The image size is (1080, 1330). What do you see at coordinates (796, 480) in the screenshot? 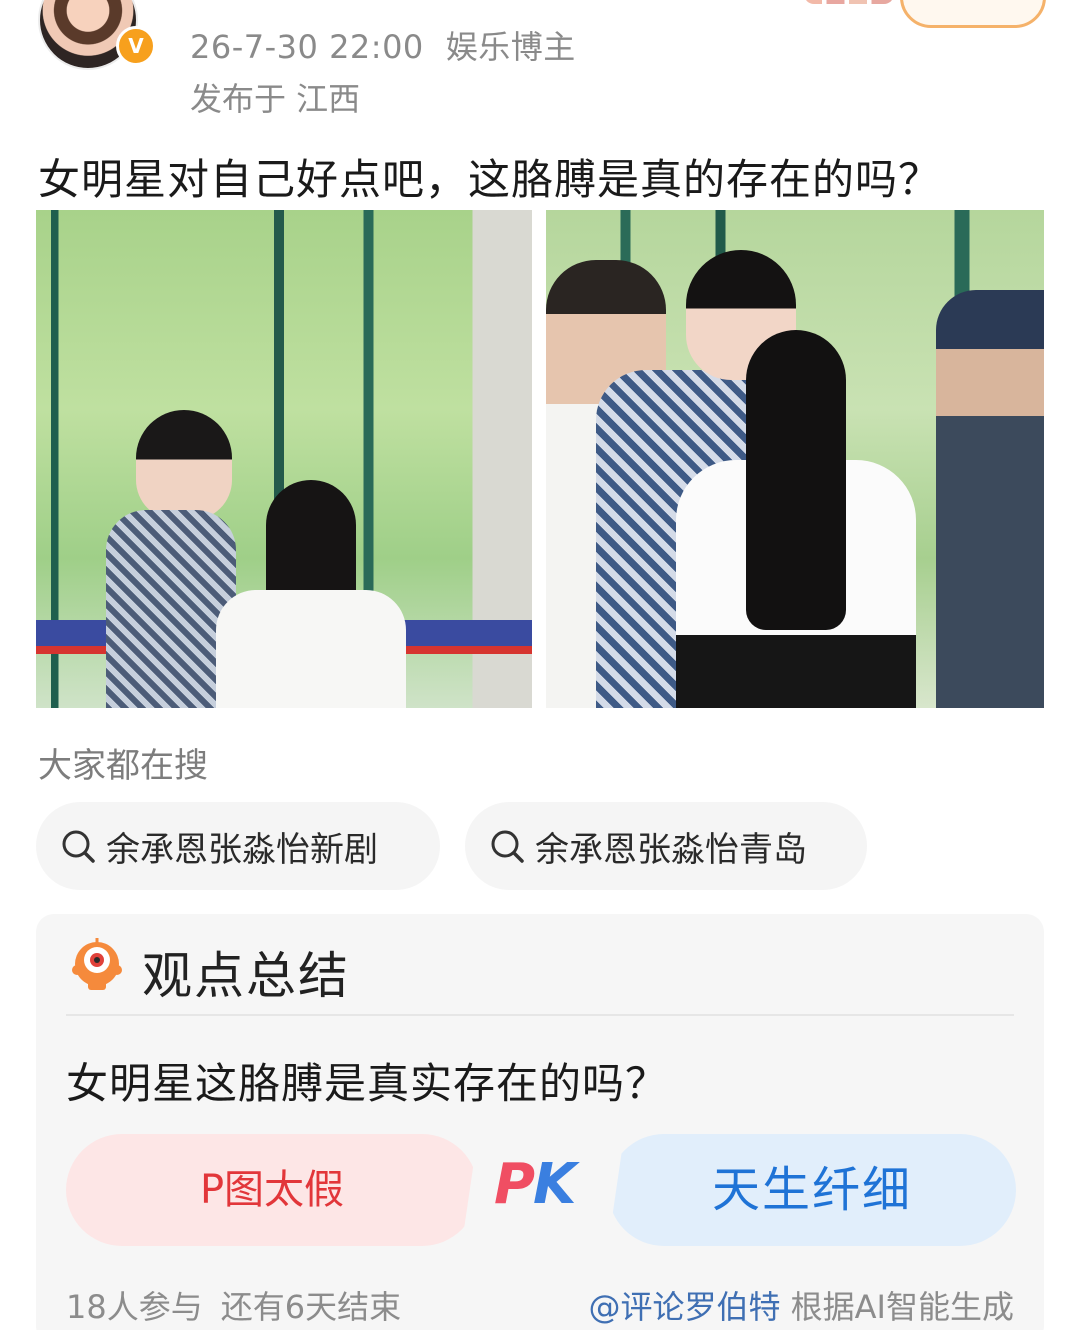
I see `photo-figure-hair` at bounding box center [796, 480].